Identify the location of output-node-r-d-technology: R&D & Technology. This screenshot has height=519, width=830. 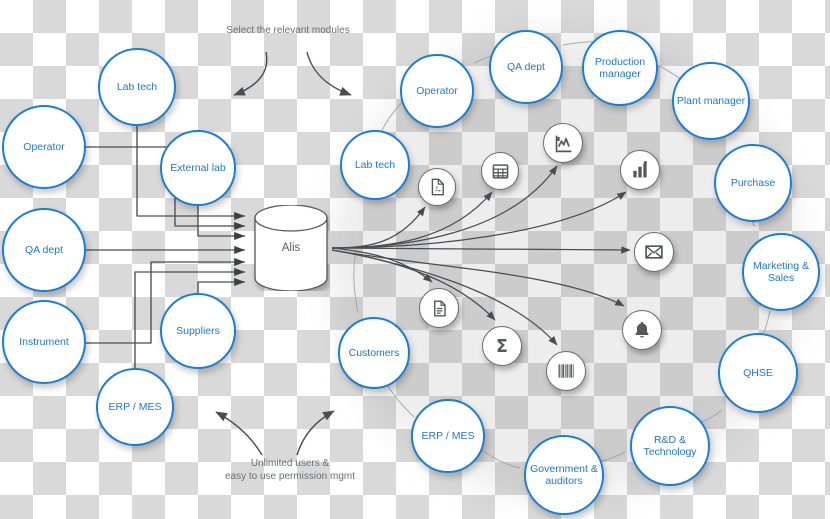
(670, 446).